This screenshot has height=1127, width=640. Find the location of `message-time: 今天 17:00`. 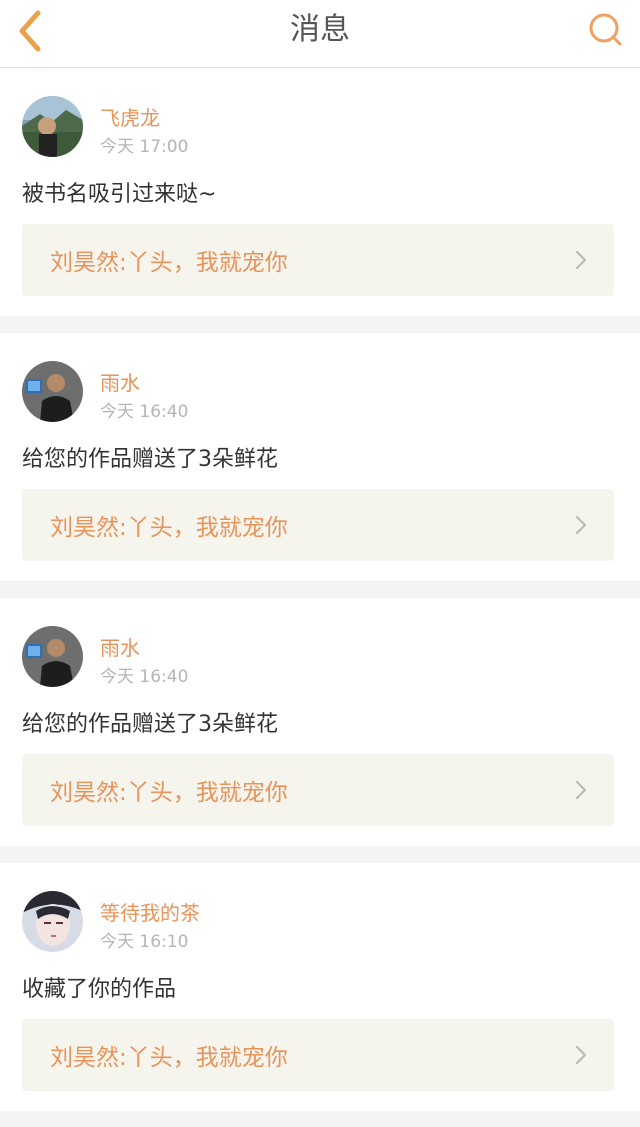

message-time: 今天 17:00 is located at coordinates (144, 147).